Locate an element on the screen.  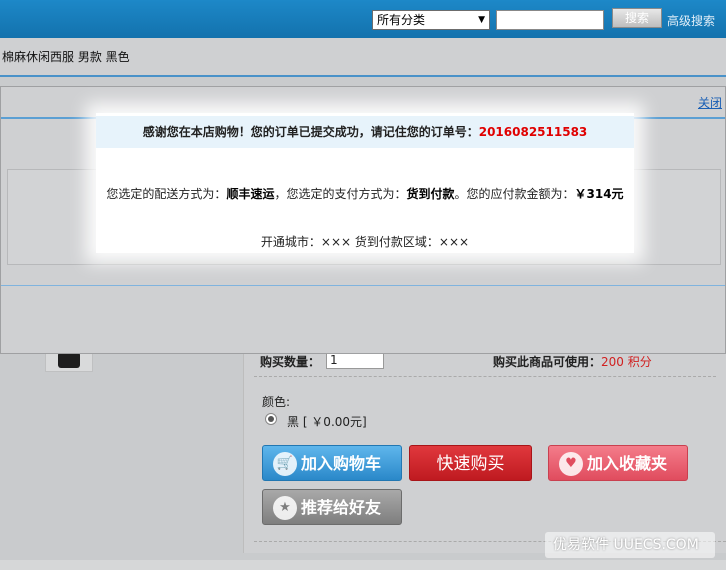
order-number: 2016082511583 is located at coordinates (533, 132).